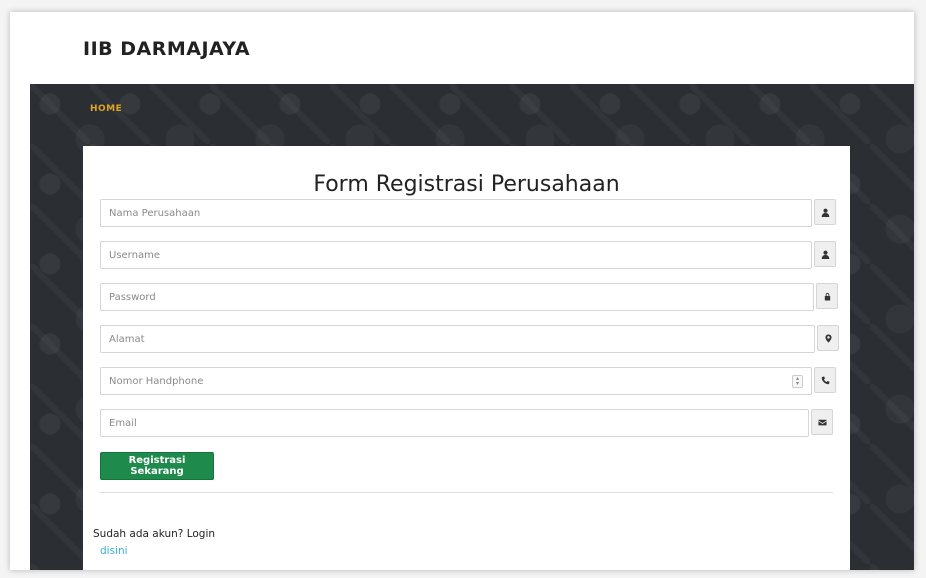  I want to click on password-input, so click(457, 297).